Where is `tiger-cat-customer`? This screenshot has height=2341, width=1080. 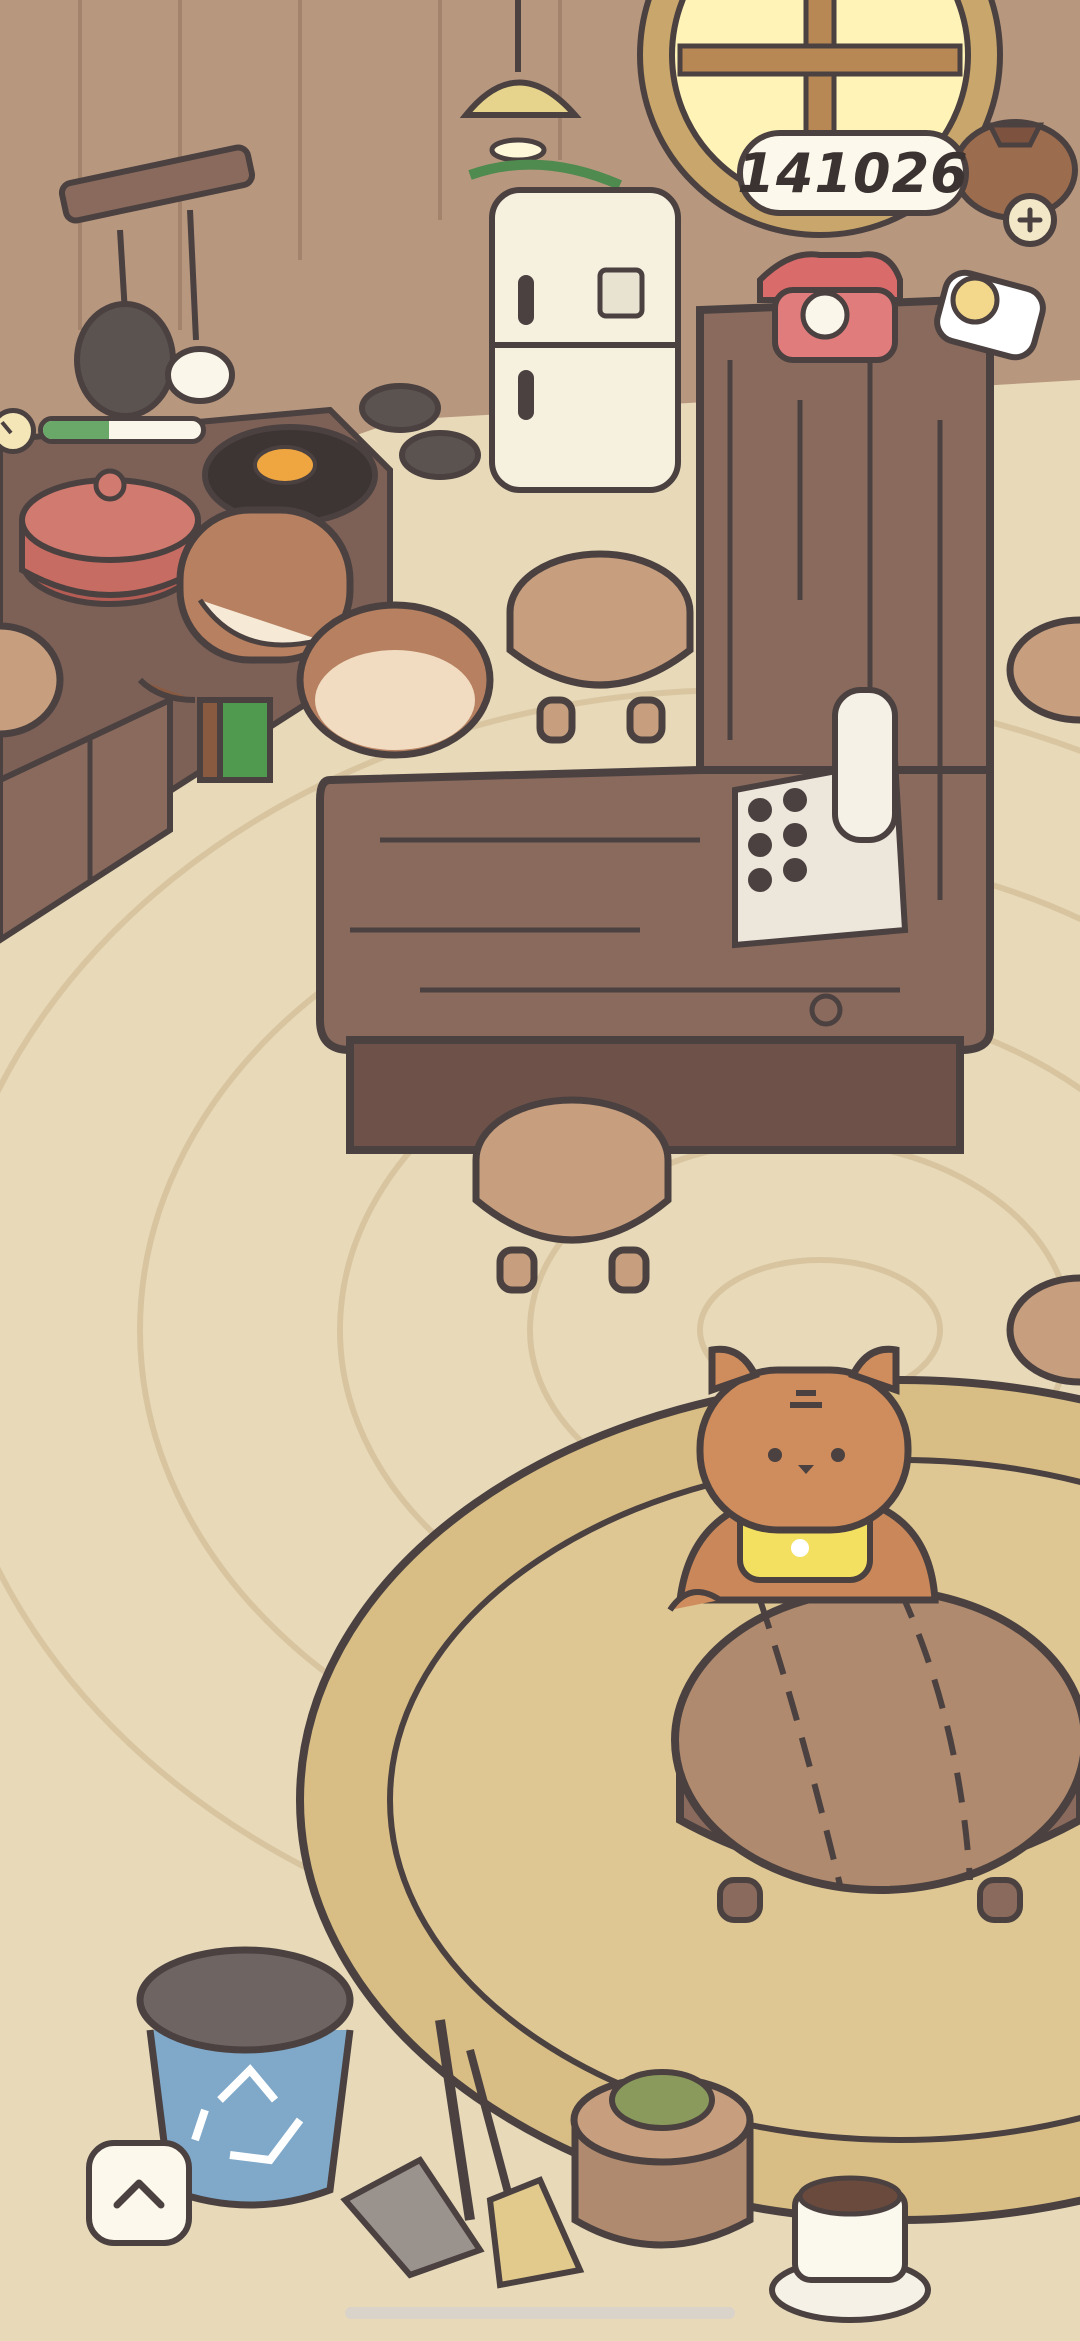
tiger-cat-customer is located at coordinates (803, 1478).